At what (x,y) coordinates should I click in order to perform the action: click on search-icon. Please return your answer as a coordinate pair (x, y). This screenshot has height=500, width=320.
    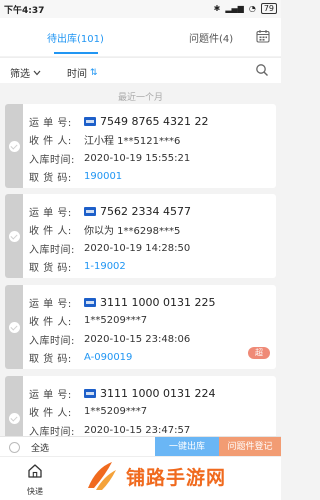
    Looking at the image, I should click on (262, 70).